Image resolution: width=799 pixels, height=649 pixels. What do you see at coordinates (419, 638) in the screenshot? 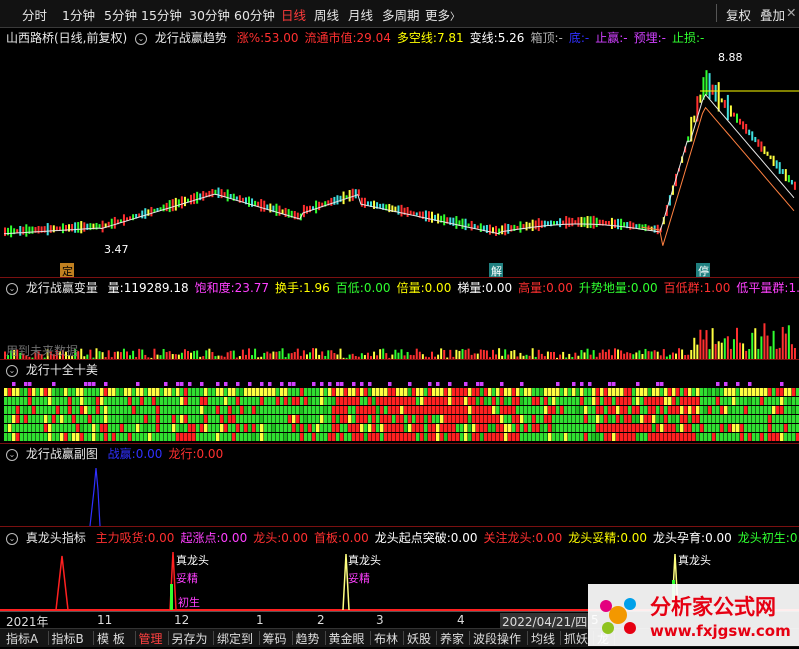
I see `indicator-tab: 妖股` at bounding box center [419, 638].